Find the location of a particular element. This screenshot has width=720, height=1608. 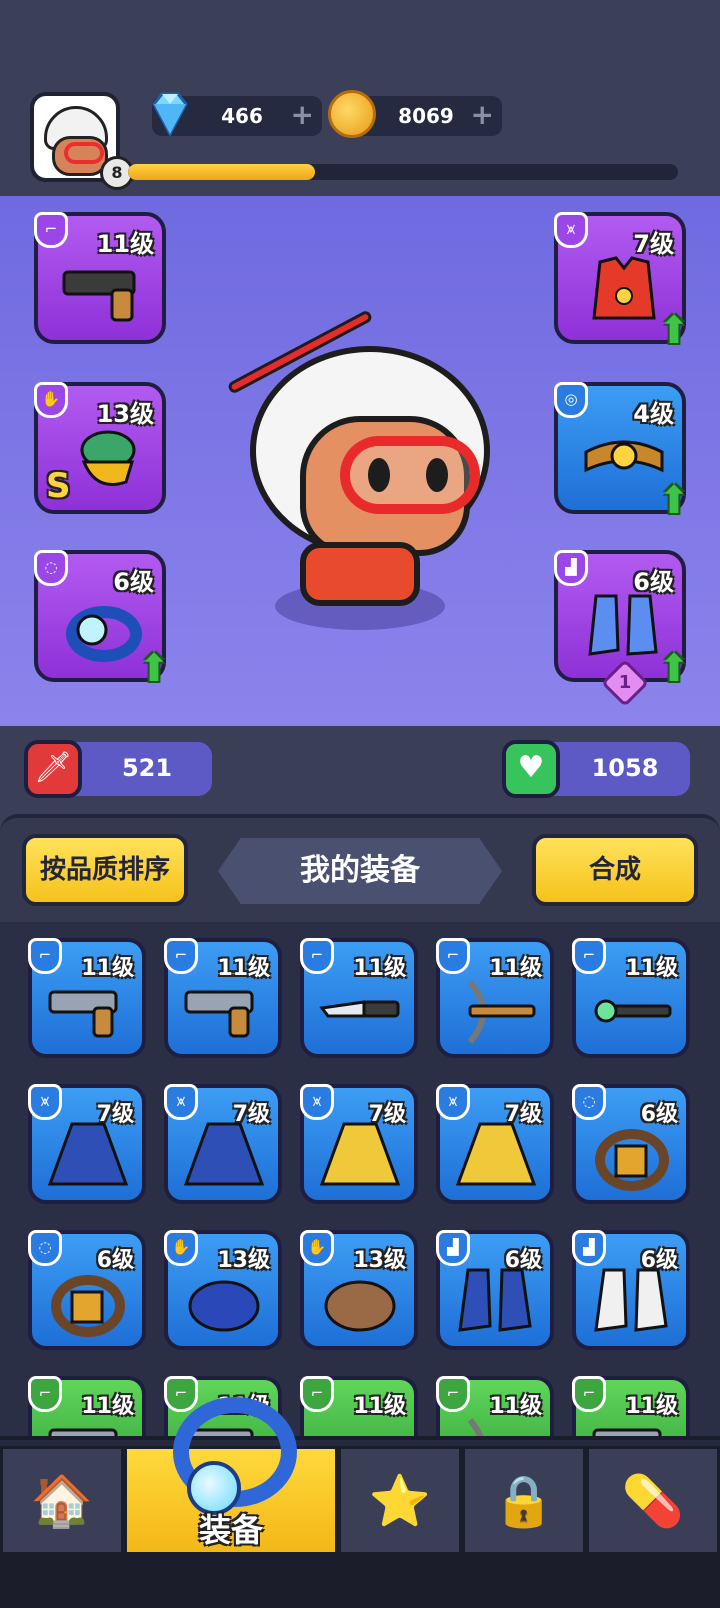

pistol-icon is located at coordinates (104, 292).